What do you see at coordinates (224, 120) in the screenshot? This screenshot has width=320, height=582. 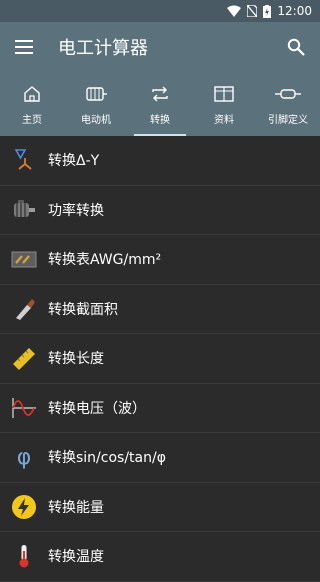 I see `tab-label: 资料` at bounding box center [224, 120].